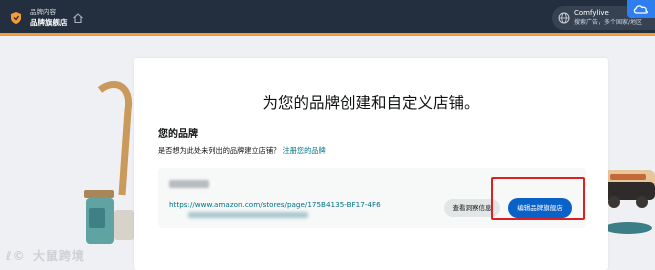  I want to click on cloud-float-button, so click(641, 9).